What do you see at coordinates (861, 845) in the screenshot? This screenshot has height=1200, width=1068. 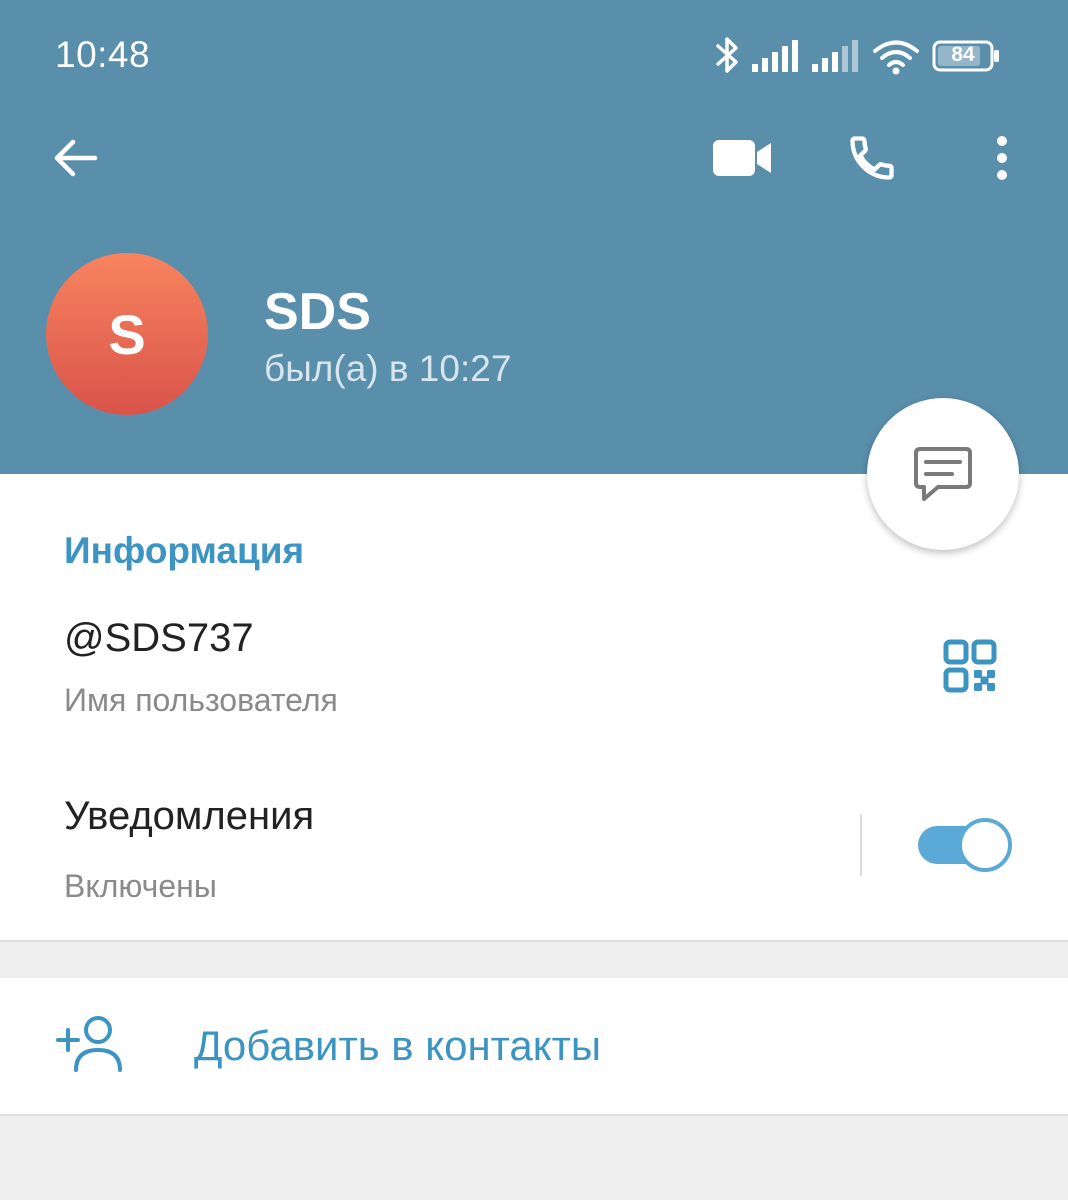 I see `divider` at bounding box center [861, 845].